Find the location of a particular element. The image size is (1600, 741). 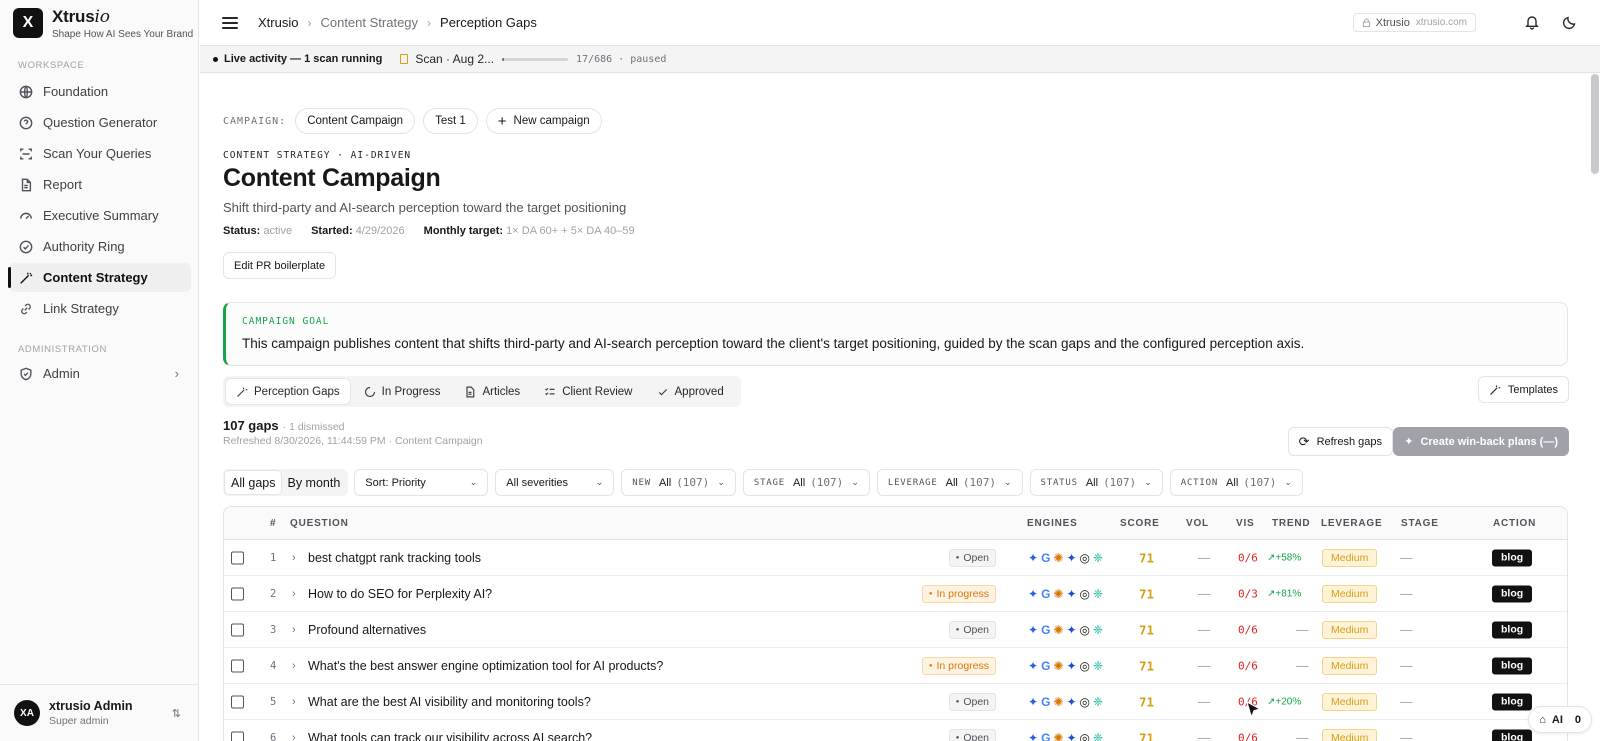

sidebar-item-admin: Admin › is located at coordinates (100, 373).